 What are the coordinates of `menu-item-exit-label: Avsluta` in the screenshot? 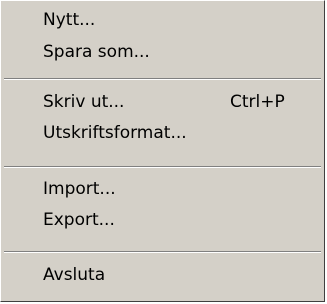 It's located at (74, 275).